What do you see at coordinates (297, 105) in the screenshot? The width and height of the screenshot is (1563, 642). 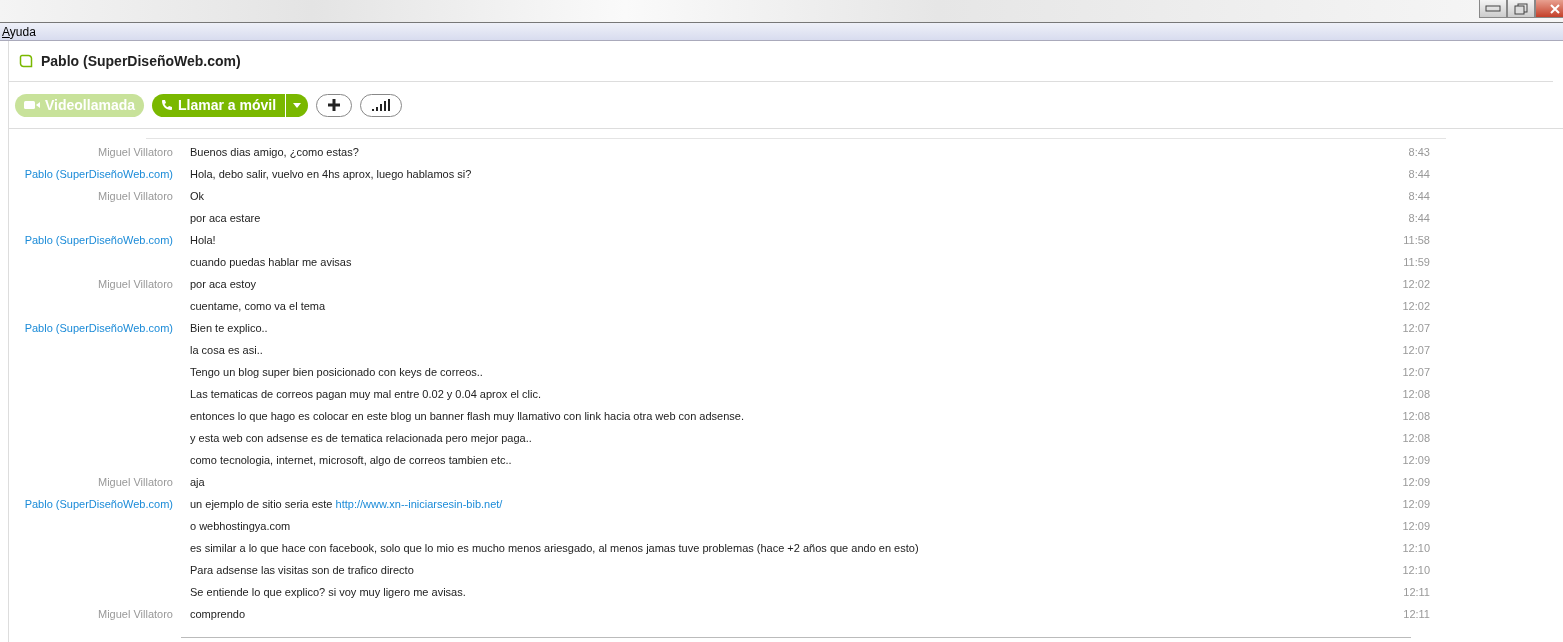 I see `caret-icon` at bounding box center [297, 105].